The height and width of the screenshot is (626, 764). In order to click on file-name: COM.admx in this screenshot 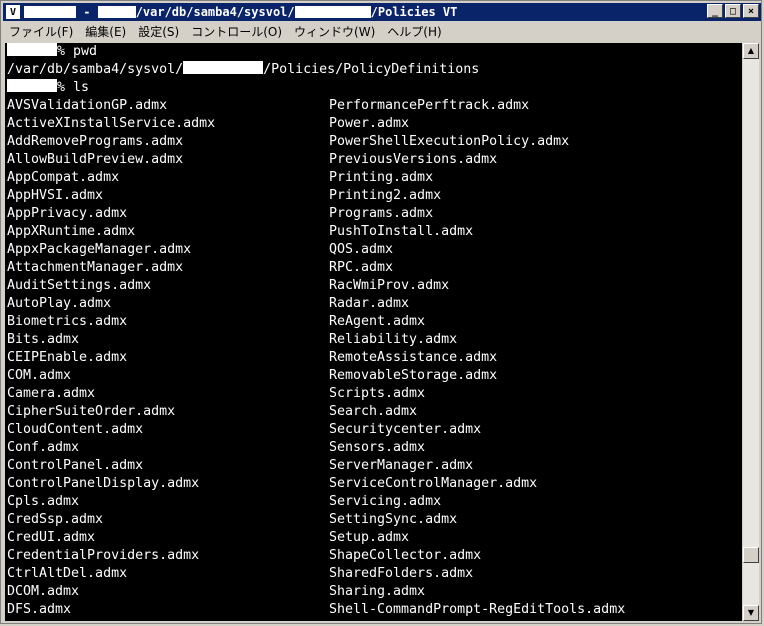, I will do `click(39, 375)`.